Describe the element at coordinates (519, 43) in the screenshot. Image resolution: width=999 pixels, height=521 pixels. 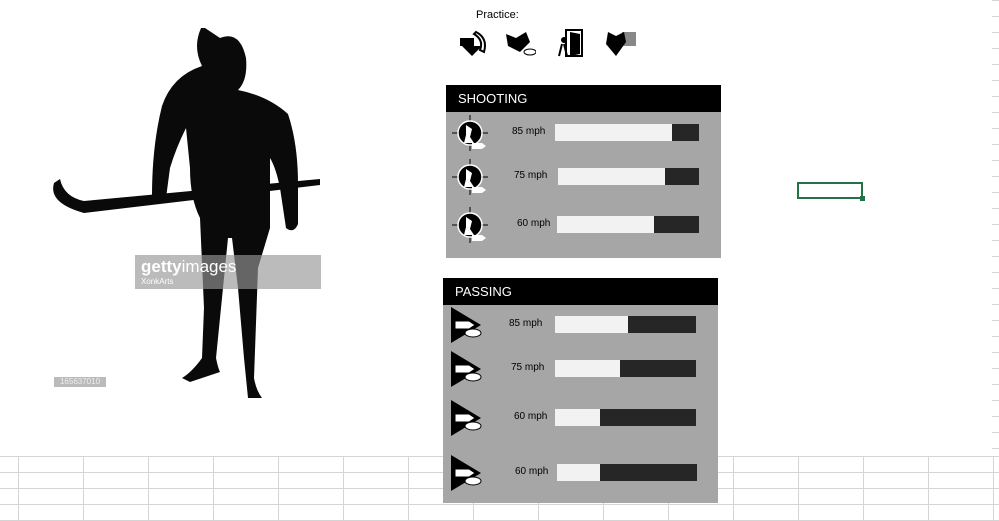
I see `puck-battle-icon` at that location.